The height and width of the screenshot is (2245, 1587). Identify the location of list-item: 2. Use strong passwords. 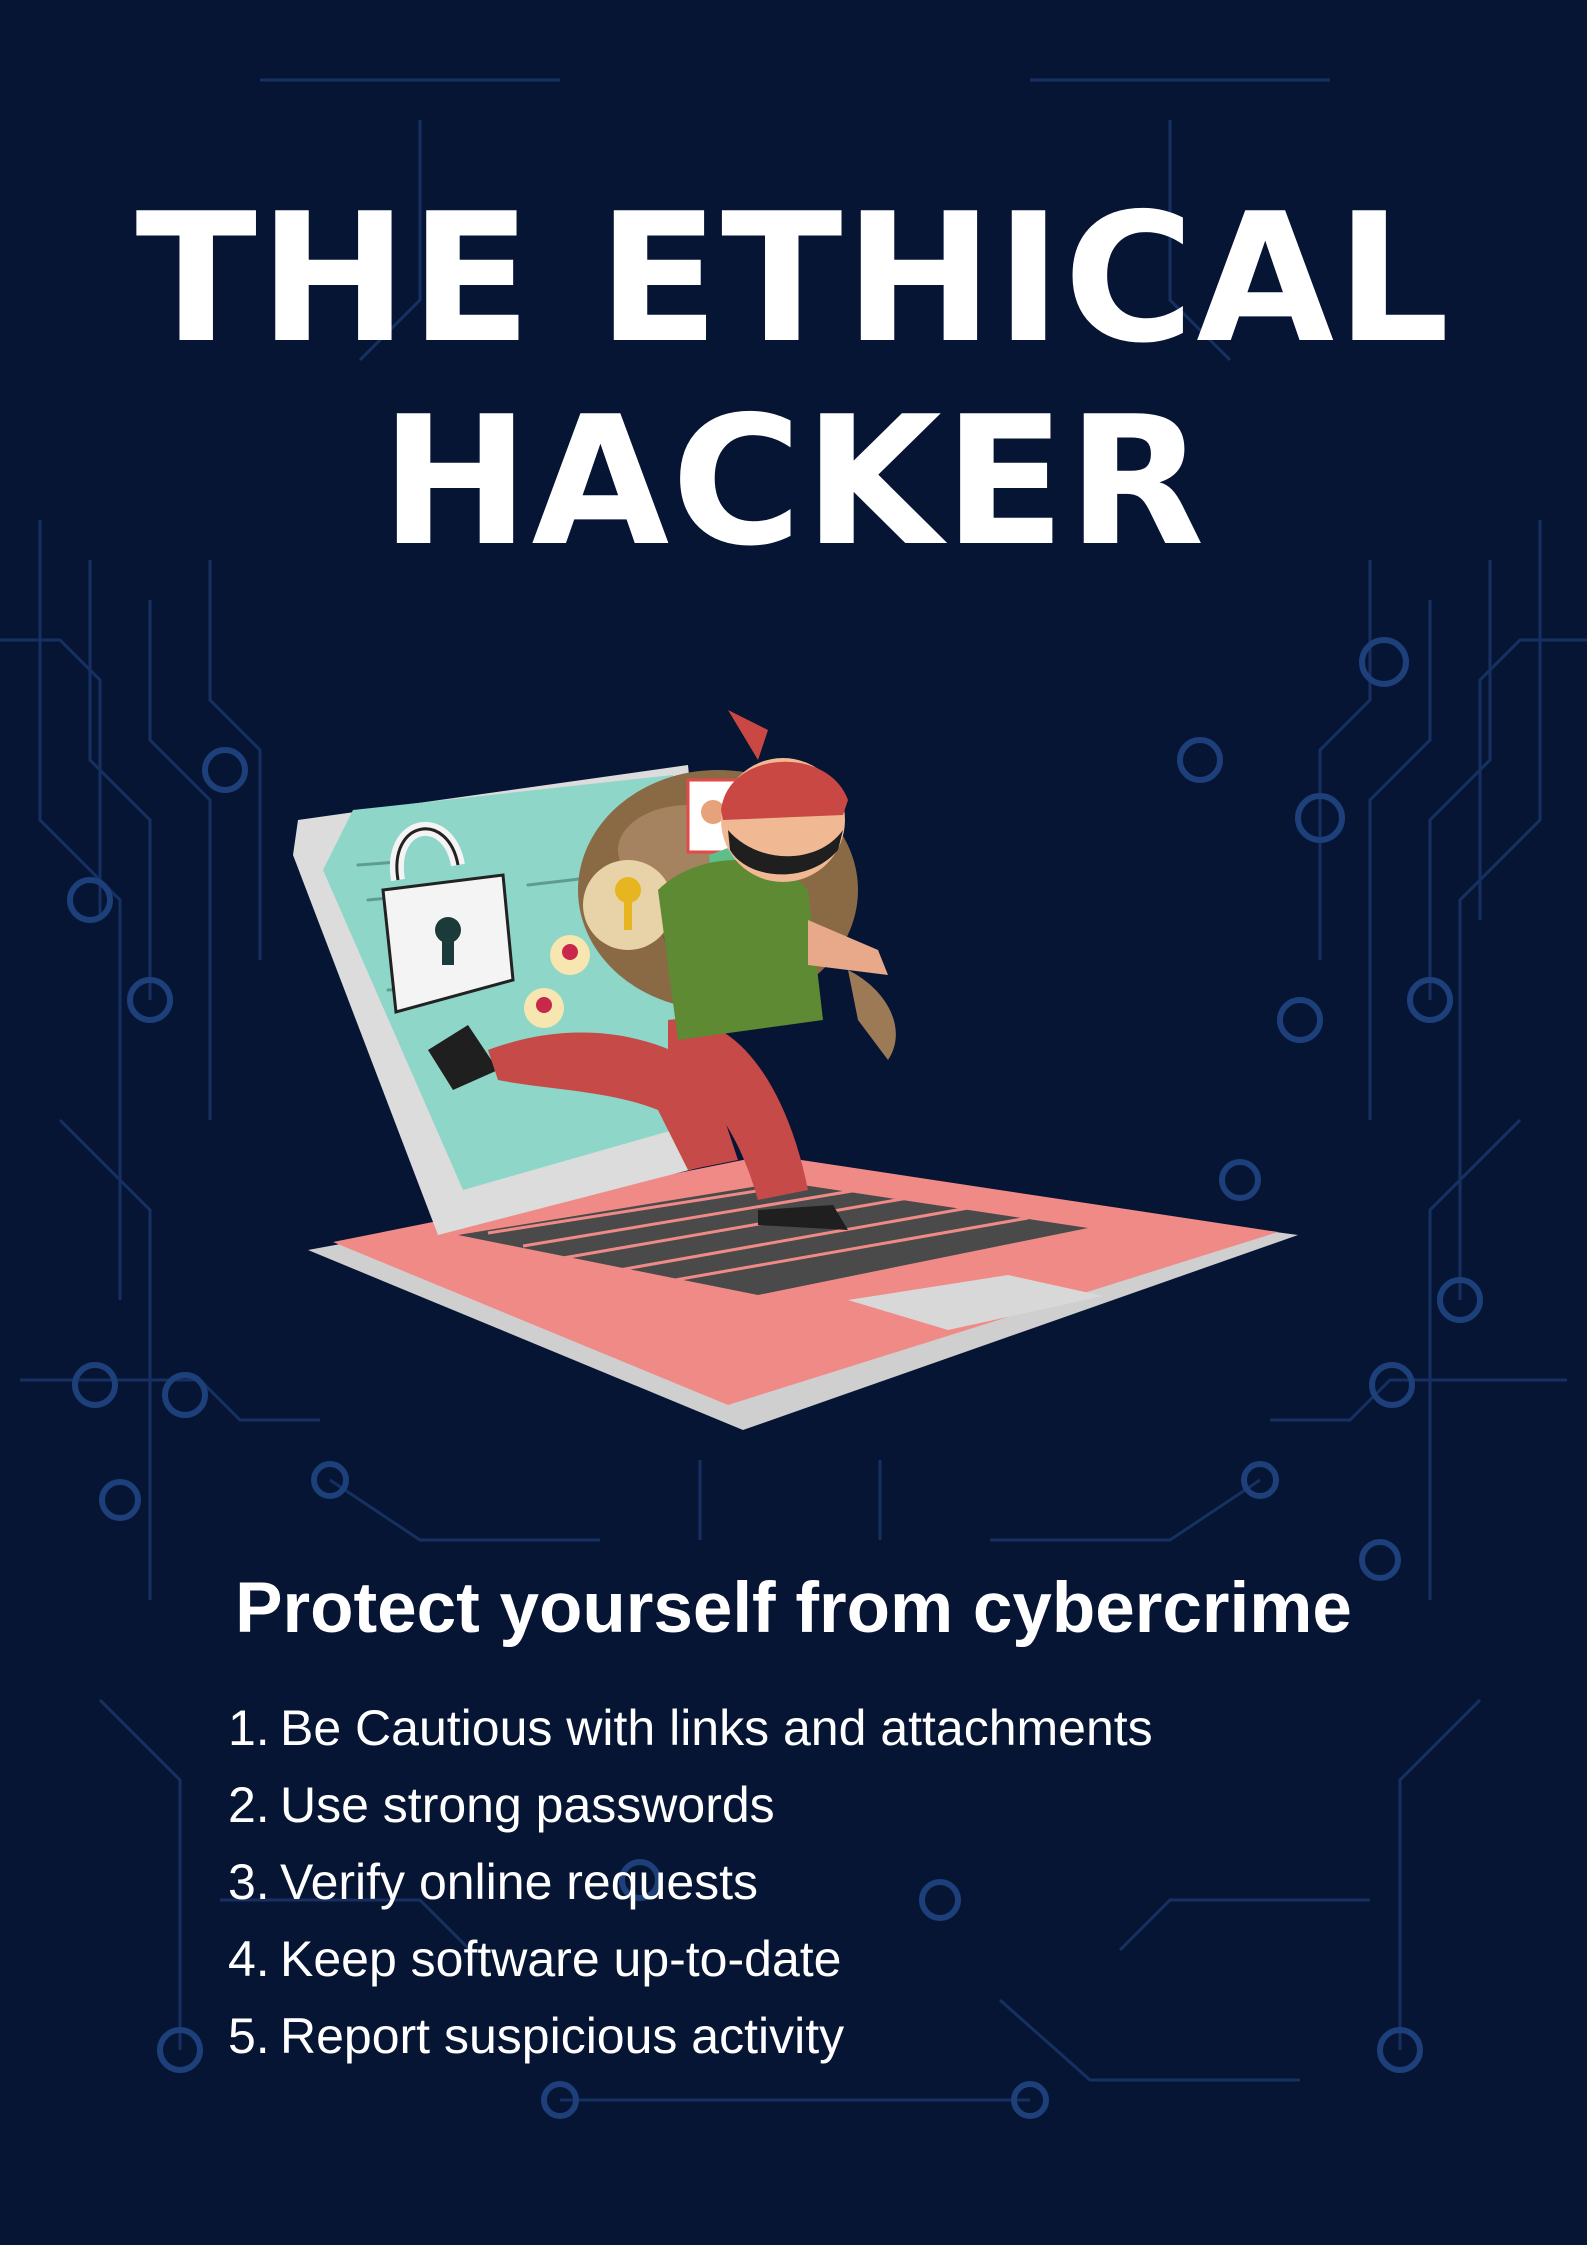
(690, 1805).